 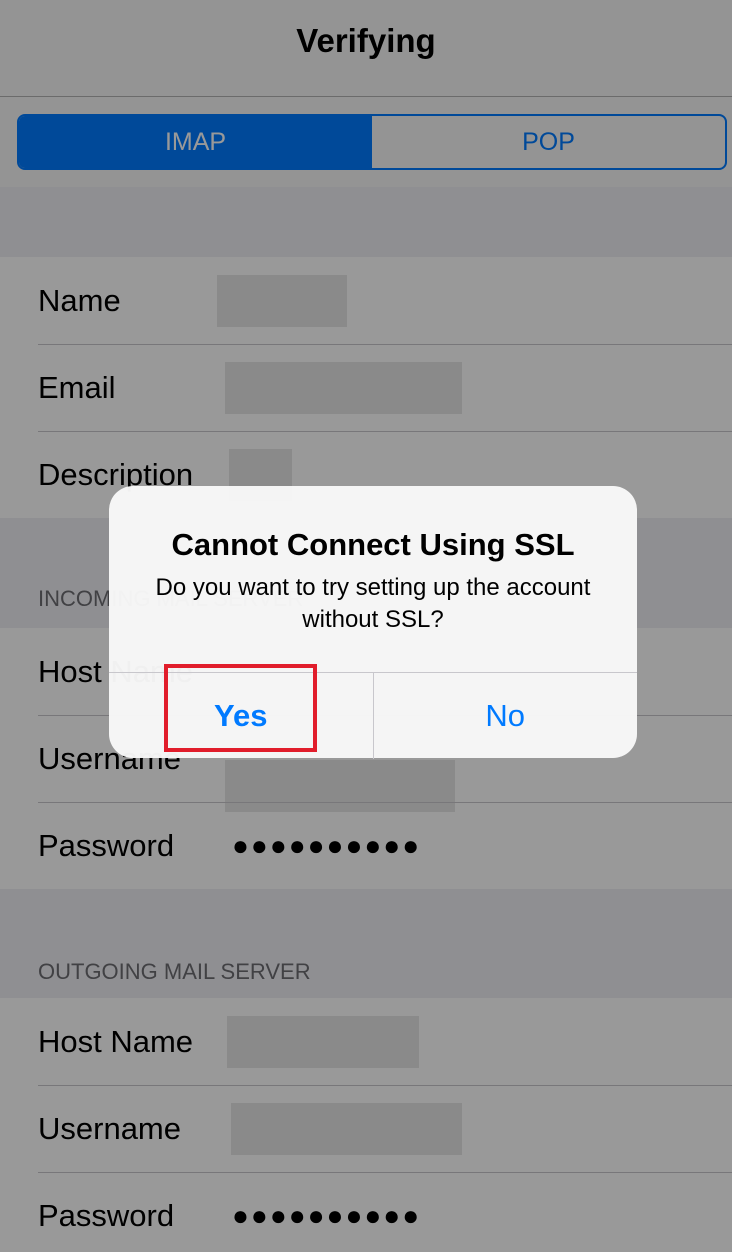 I want to click on no-button: No, so click(x=505, y=716).